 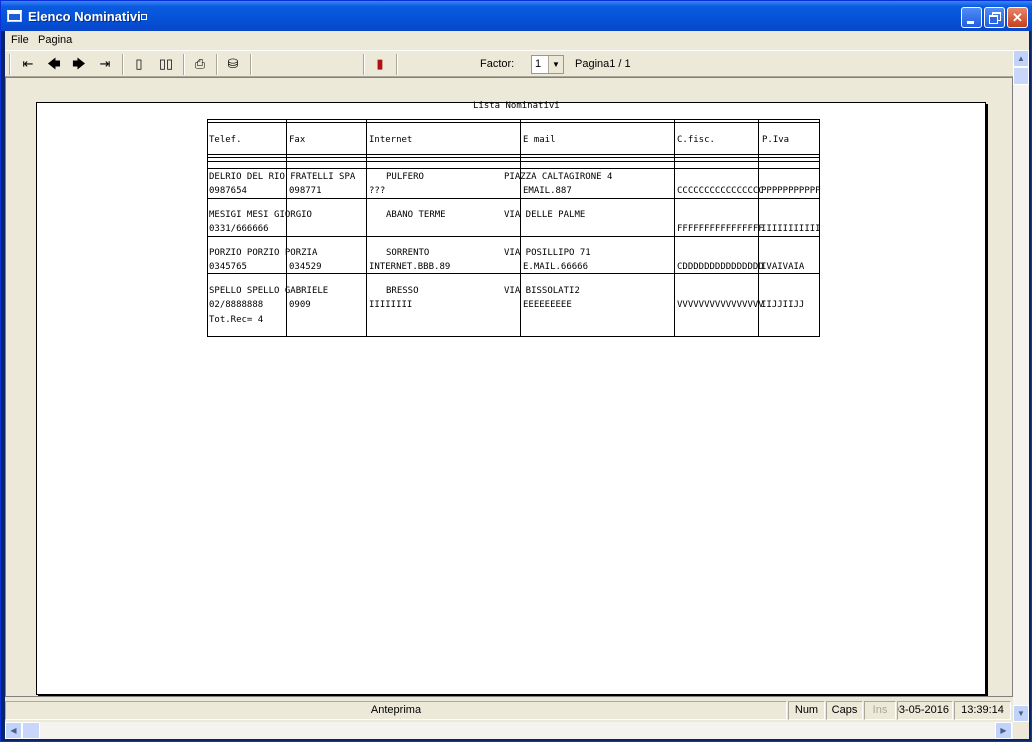 What do you see at coordinates (545, 215) in the screenshot?
I see `record-address: VIA DELLE PALME` at bounding box center [545, 215].